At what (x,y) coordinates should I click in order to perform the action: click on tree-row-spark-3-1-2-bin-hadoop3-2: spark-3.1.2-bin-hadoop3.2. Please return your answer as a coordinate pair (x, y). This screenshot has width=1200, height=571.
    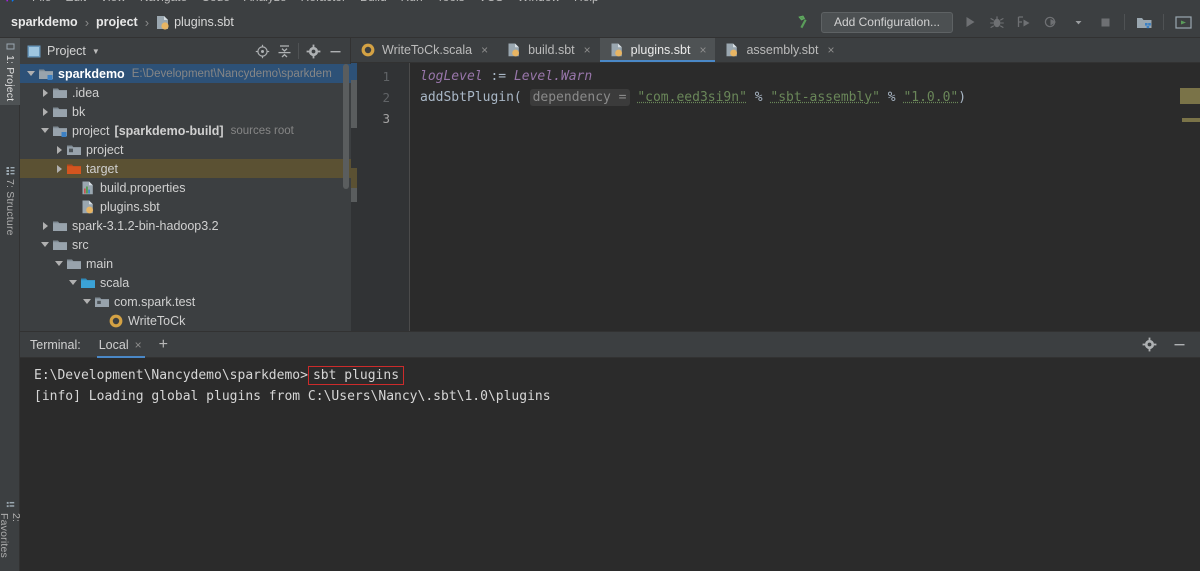
    Looking at the image, I should click on (185, 225).